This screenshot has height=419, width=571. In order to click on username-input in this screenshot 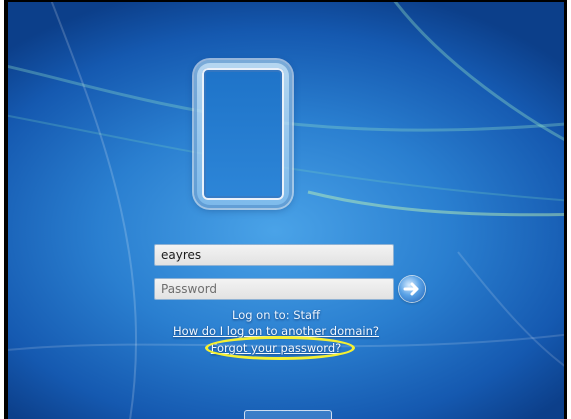, I will do `click(274, 255)`.